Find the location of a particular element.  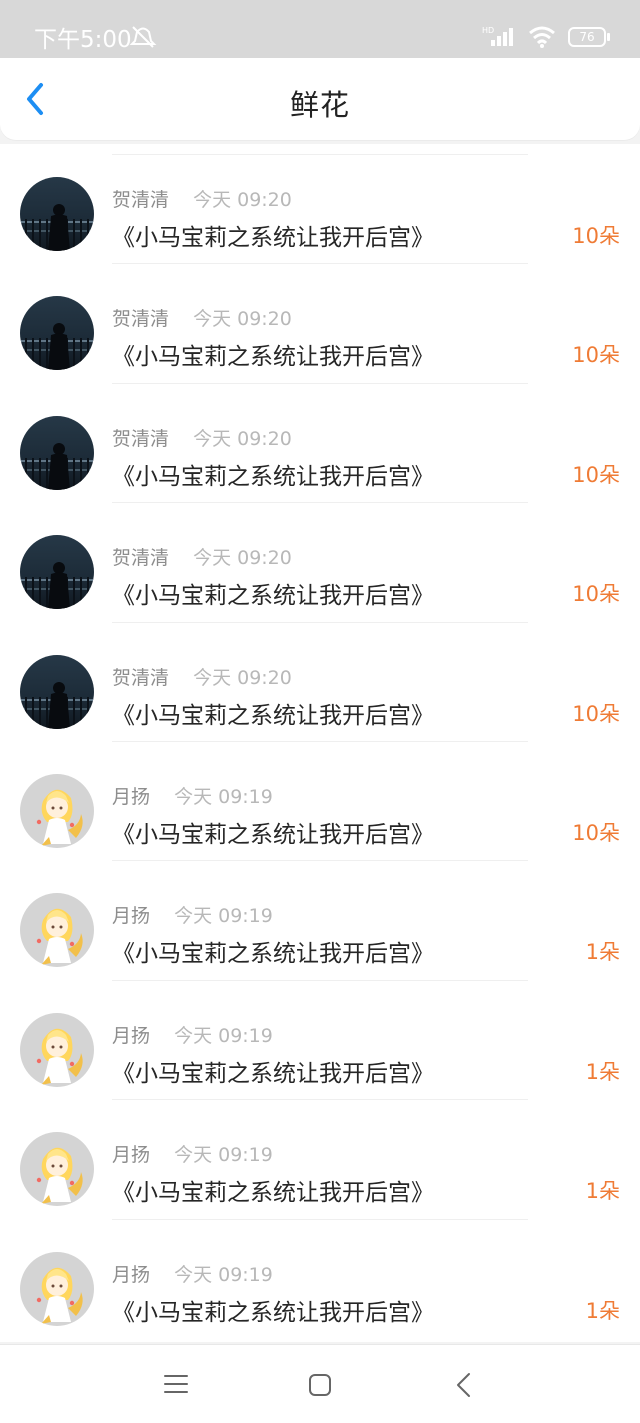

wifi-icon is located at coordinates (542, 37).